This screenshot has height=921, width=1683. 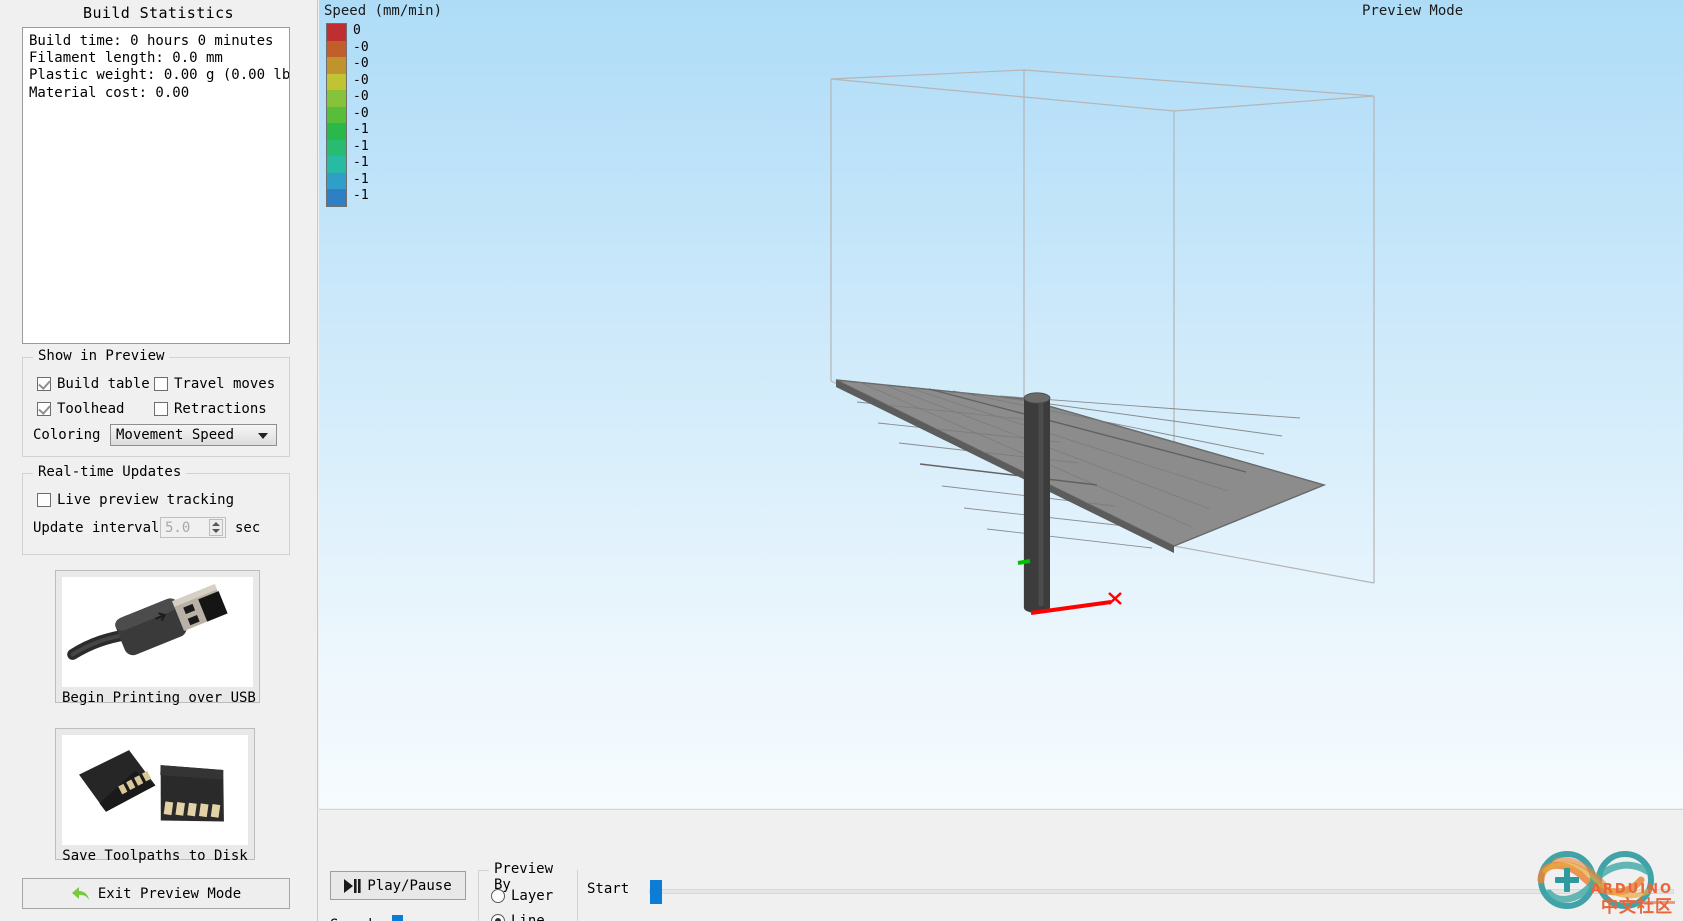 I want to click on start-slider-thumb, so click(x=656, y=892).